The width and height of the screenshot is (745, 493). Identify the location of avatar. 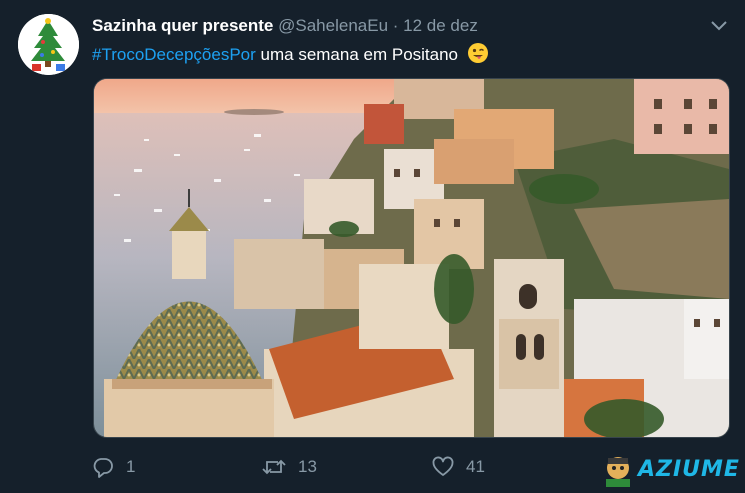
(48, 44).